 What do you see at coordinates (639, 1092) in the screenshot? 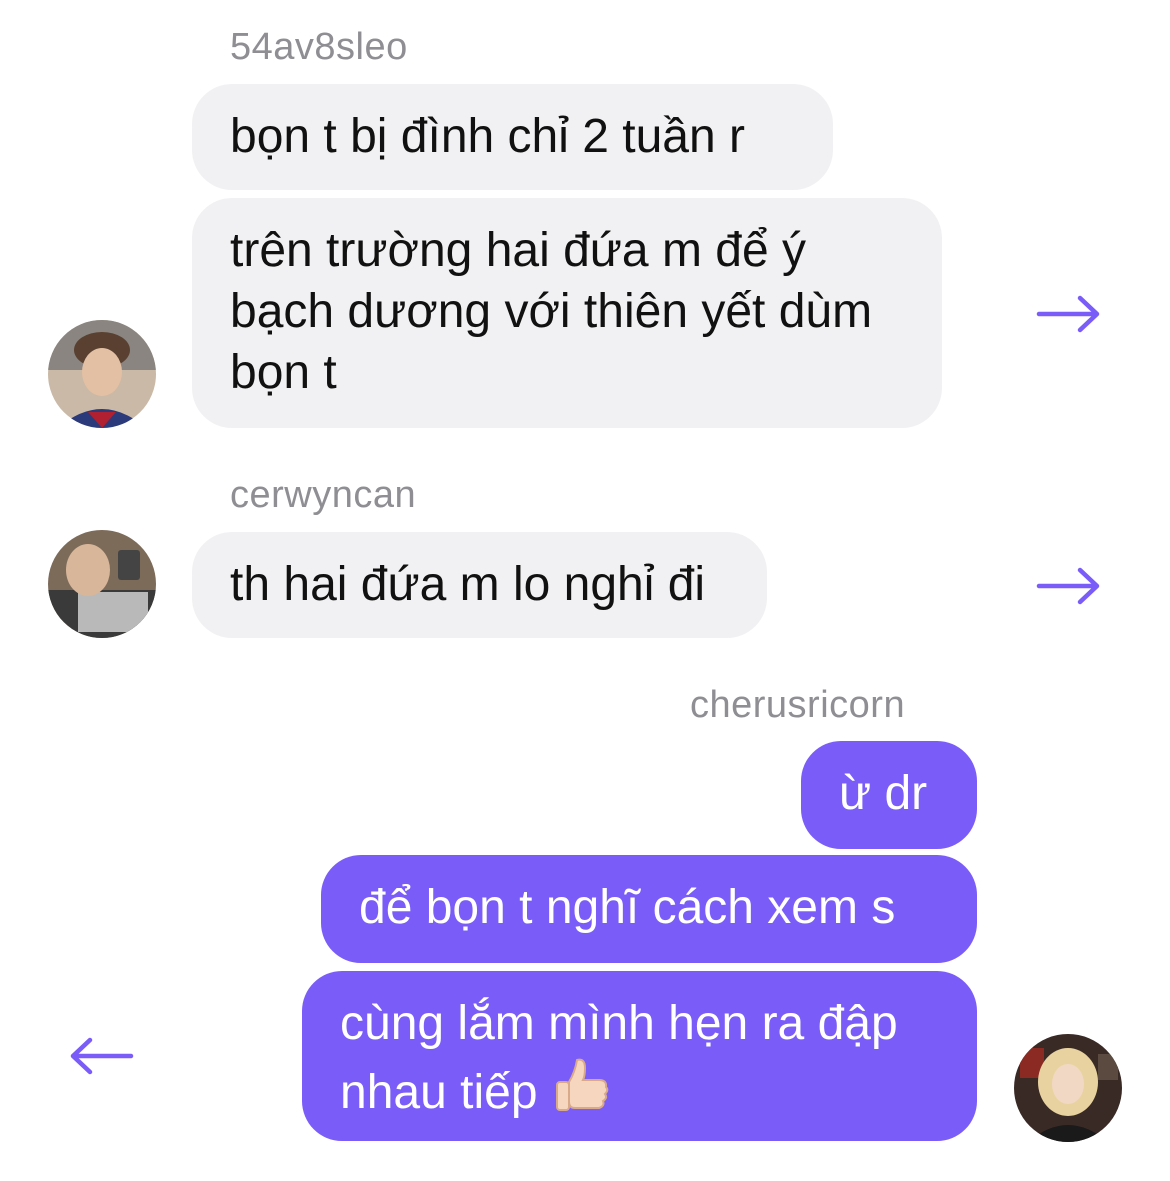
I see `message-text-line: nhau tiếp` at bounding box center [639, 1092].